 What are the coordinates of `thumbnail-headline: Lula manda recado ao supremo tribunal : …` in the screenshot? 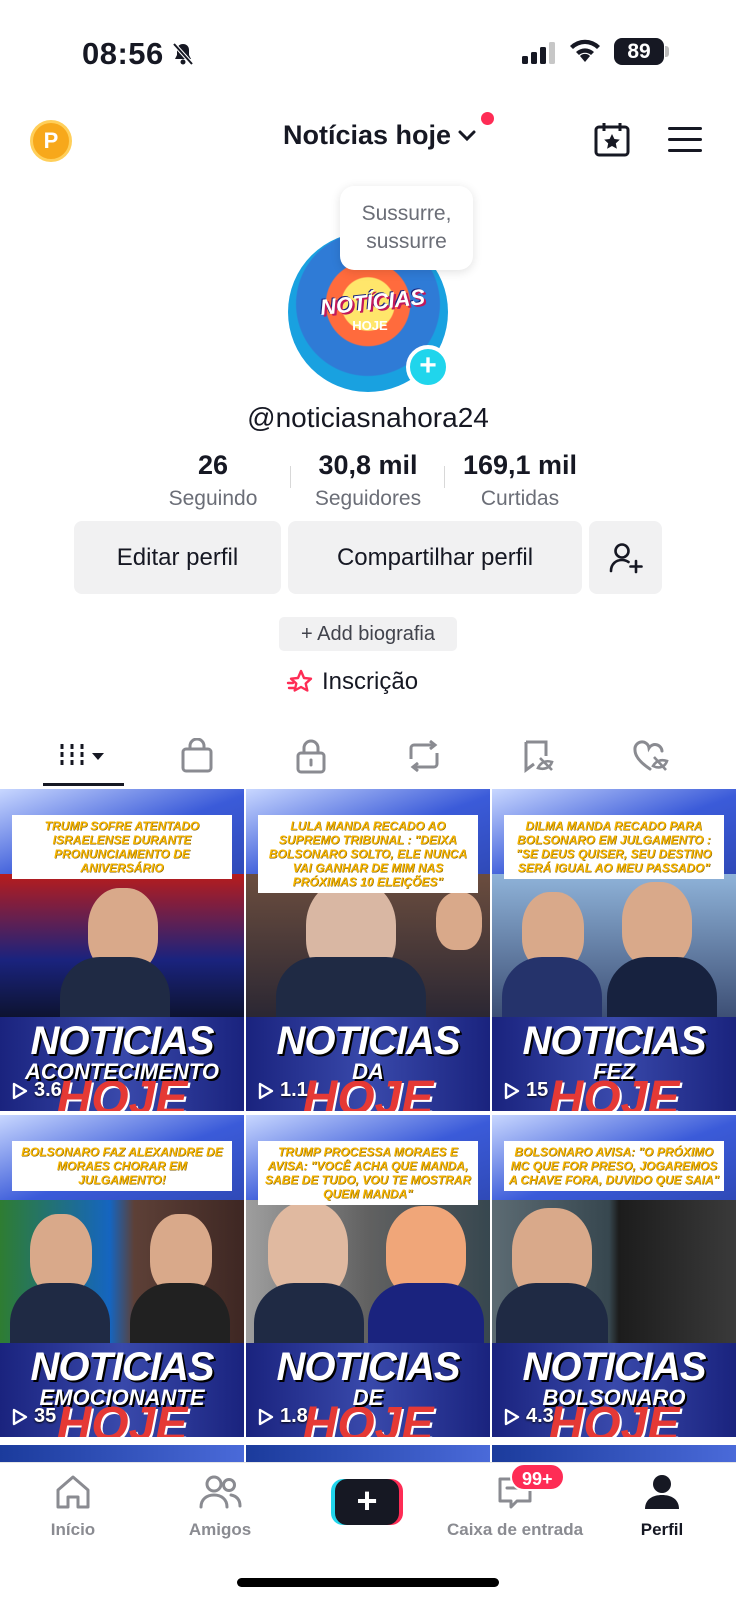 It's located at (368, 854).